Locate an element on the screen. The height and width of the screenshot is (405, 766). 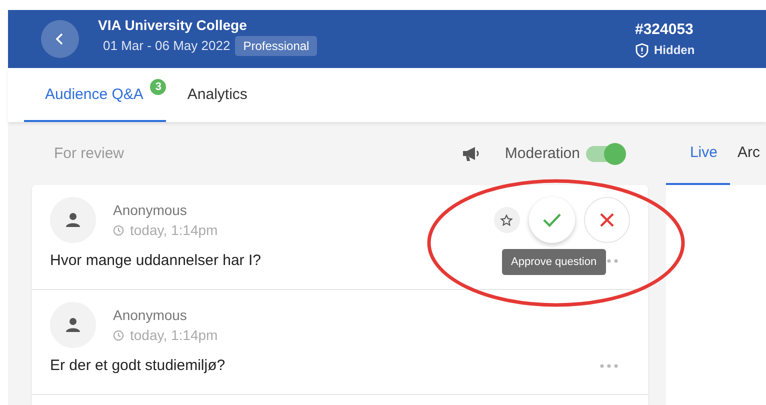
question-text: Hvor mange uddannelser har I? is located at coordinates (155, 260).